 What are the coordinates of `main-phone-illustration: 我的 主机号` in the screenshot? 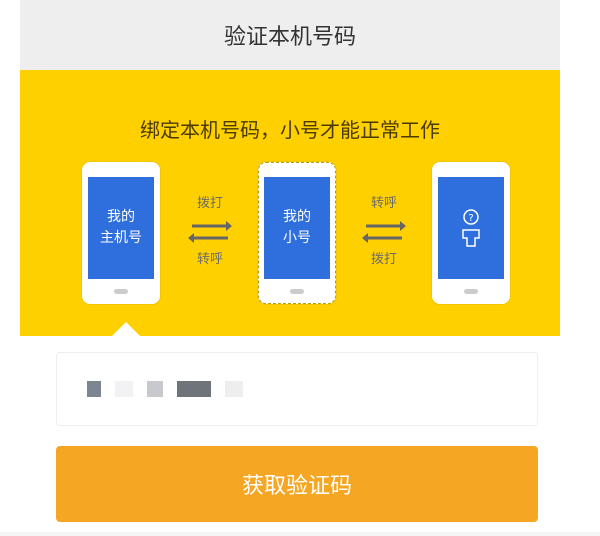 It's located at (121, 233).